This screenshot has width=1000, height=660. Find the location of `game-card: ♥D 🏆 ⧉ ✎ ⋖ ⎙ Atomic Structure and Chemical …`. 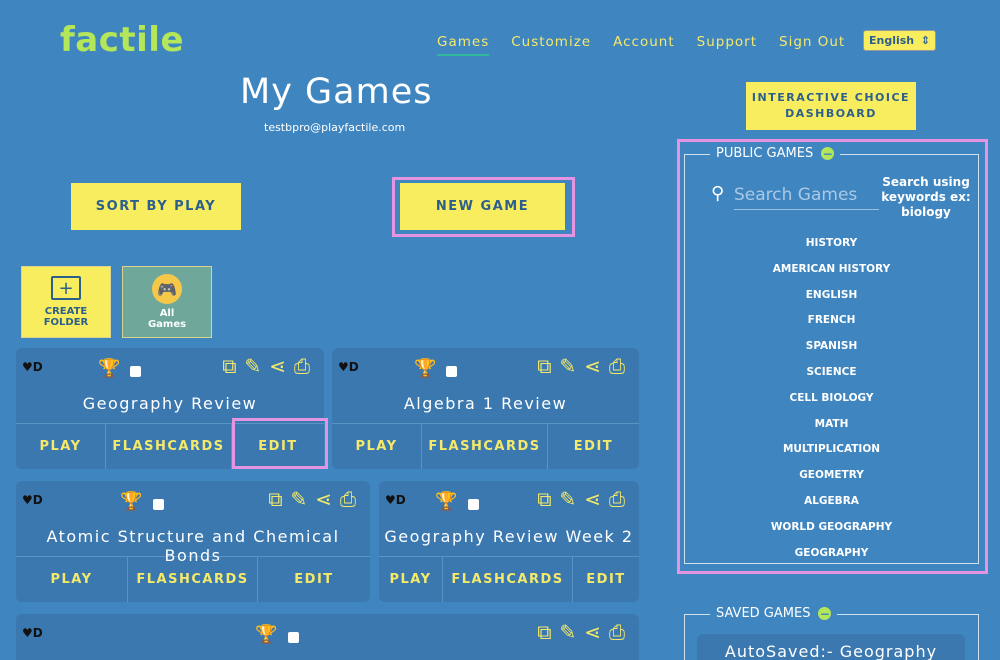

game-card: ♥D 🏆 ⧉ ✎ ⋖ ⎙ Atomic Structure and Chemical … is located at coordinates (193, 541).